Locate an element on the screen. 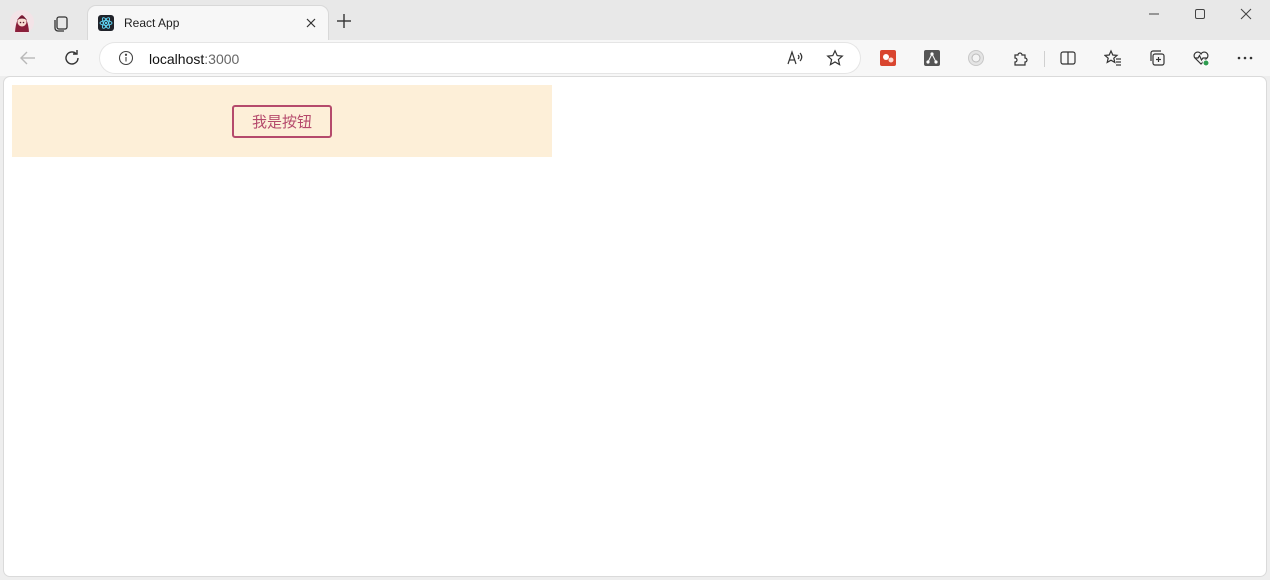 The width and height of the screenshot is (1270, 580). plus-icon is located at coordinates (344, 21).